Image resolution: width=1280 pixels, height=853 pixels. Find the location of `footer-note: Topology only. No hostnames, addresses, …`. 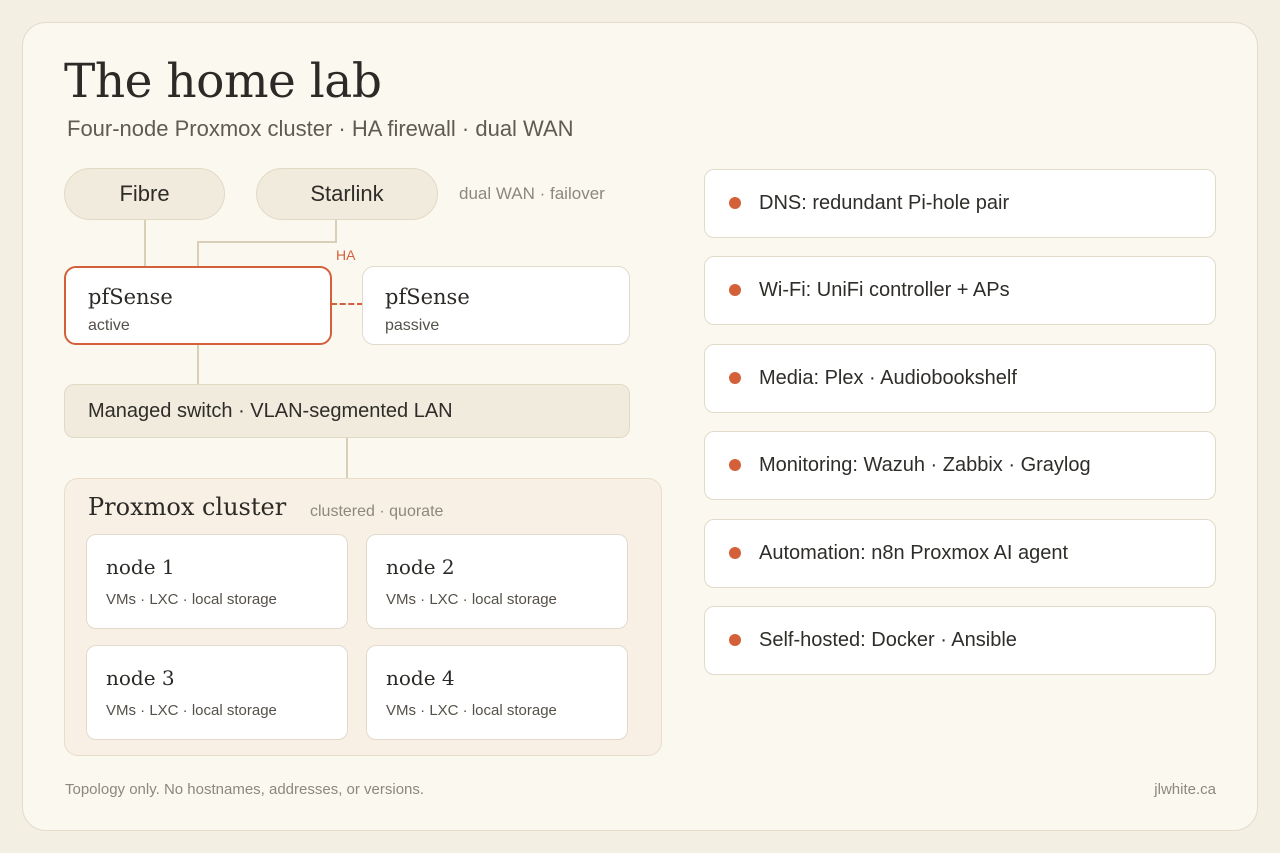

footer-note: Topology only. No hostnames, addresses, … is located at coordinates (245, 789).